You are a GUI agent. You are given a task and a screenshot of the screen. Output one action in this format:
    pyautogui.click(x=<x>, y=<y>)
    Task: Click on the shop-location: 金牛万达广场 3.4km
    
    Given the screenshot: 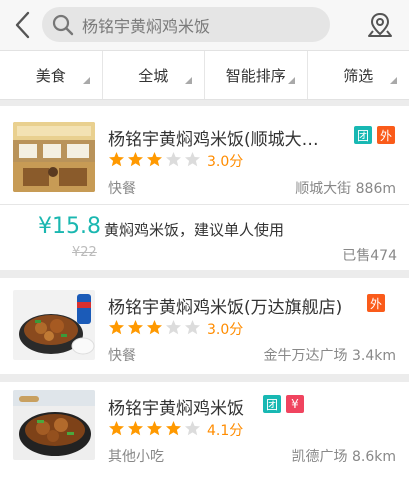 What is the action you would take?
    pyautogui.click(x=329, y=356)
    